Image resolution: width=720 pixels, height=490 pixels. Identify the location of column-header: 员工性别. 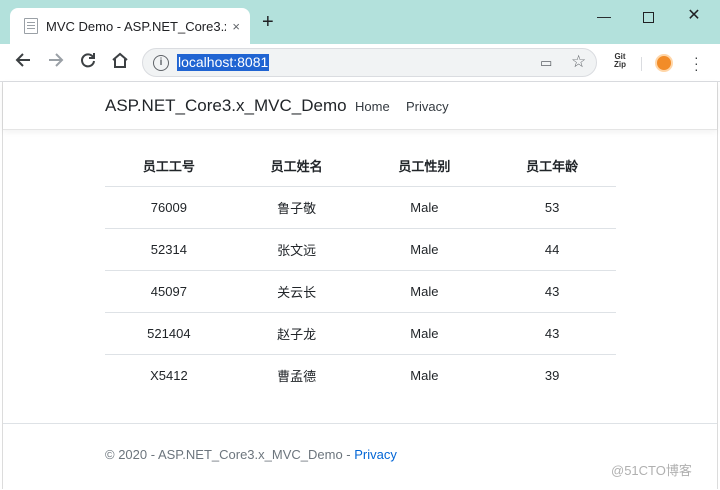
(424, 166).